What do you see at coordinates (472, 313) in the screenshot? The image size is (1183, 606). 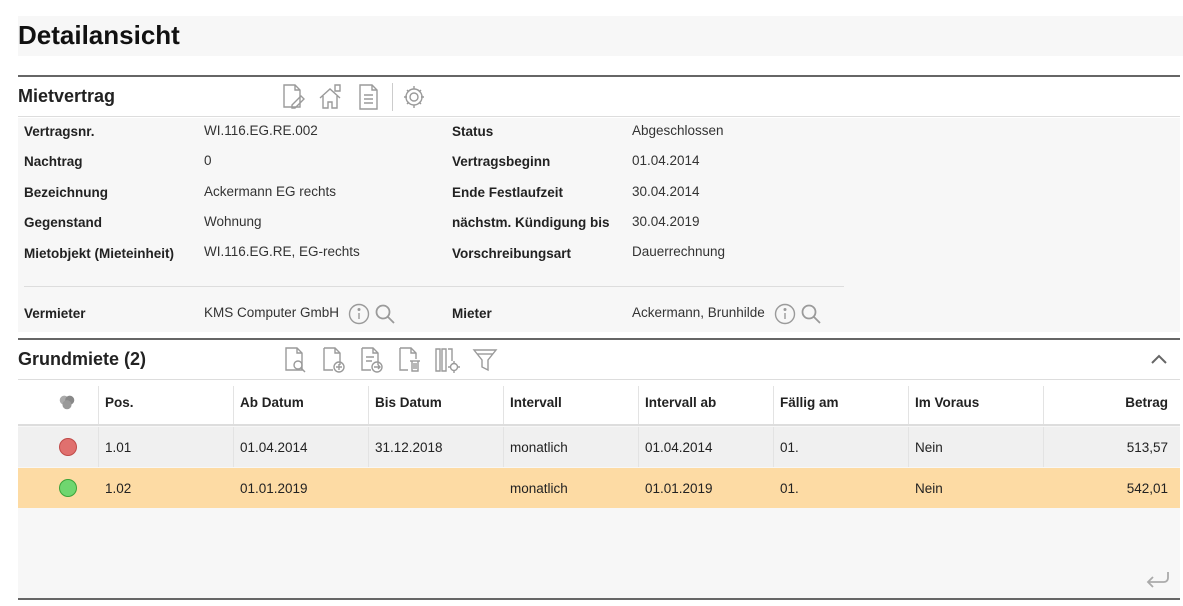 I see `tenant-label: Mieter` at bounding box center [472, 313].